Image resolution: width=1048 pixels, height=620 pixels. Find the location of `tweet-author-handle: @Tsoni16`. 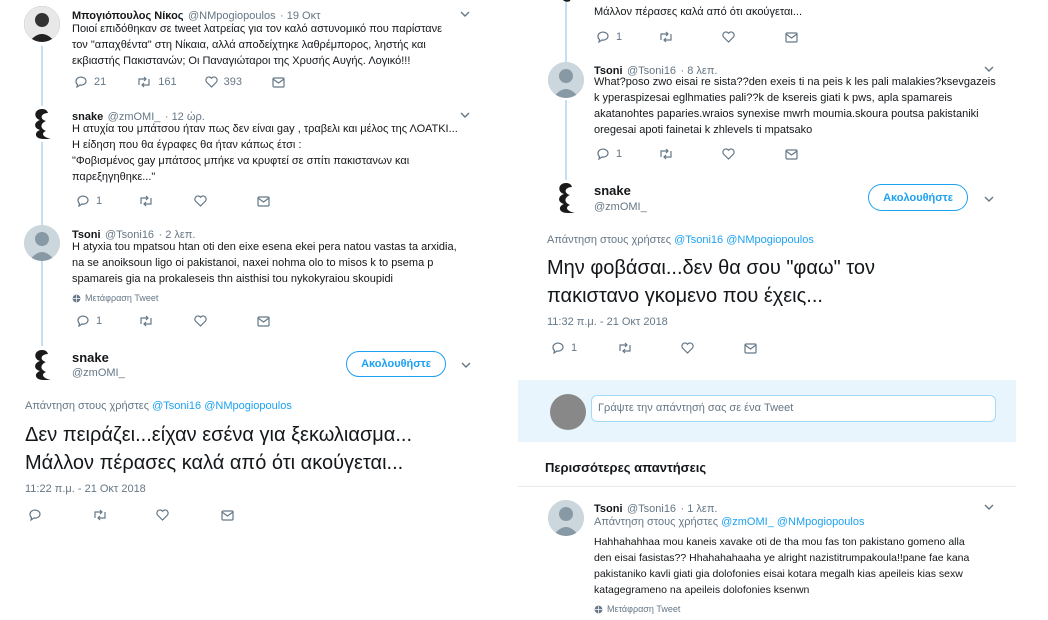

tweet-author-handle: @Tsoni16 is located at coordinates (651, 509).